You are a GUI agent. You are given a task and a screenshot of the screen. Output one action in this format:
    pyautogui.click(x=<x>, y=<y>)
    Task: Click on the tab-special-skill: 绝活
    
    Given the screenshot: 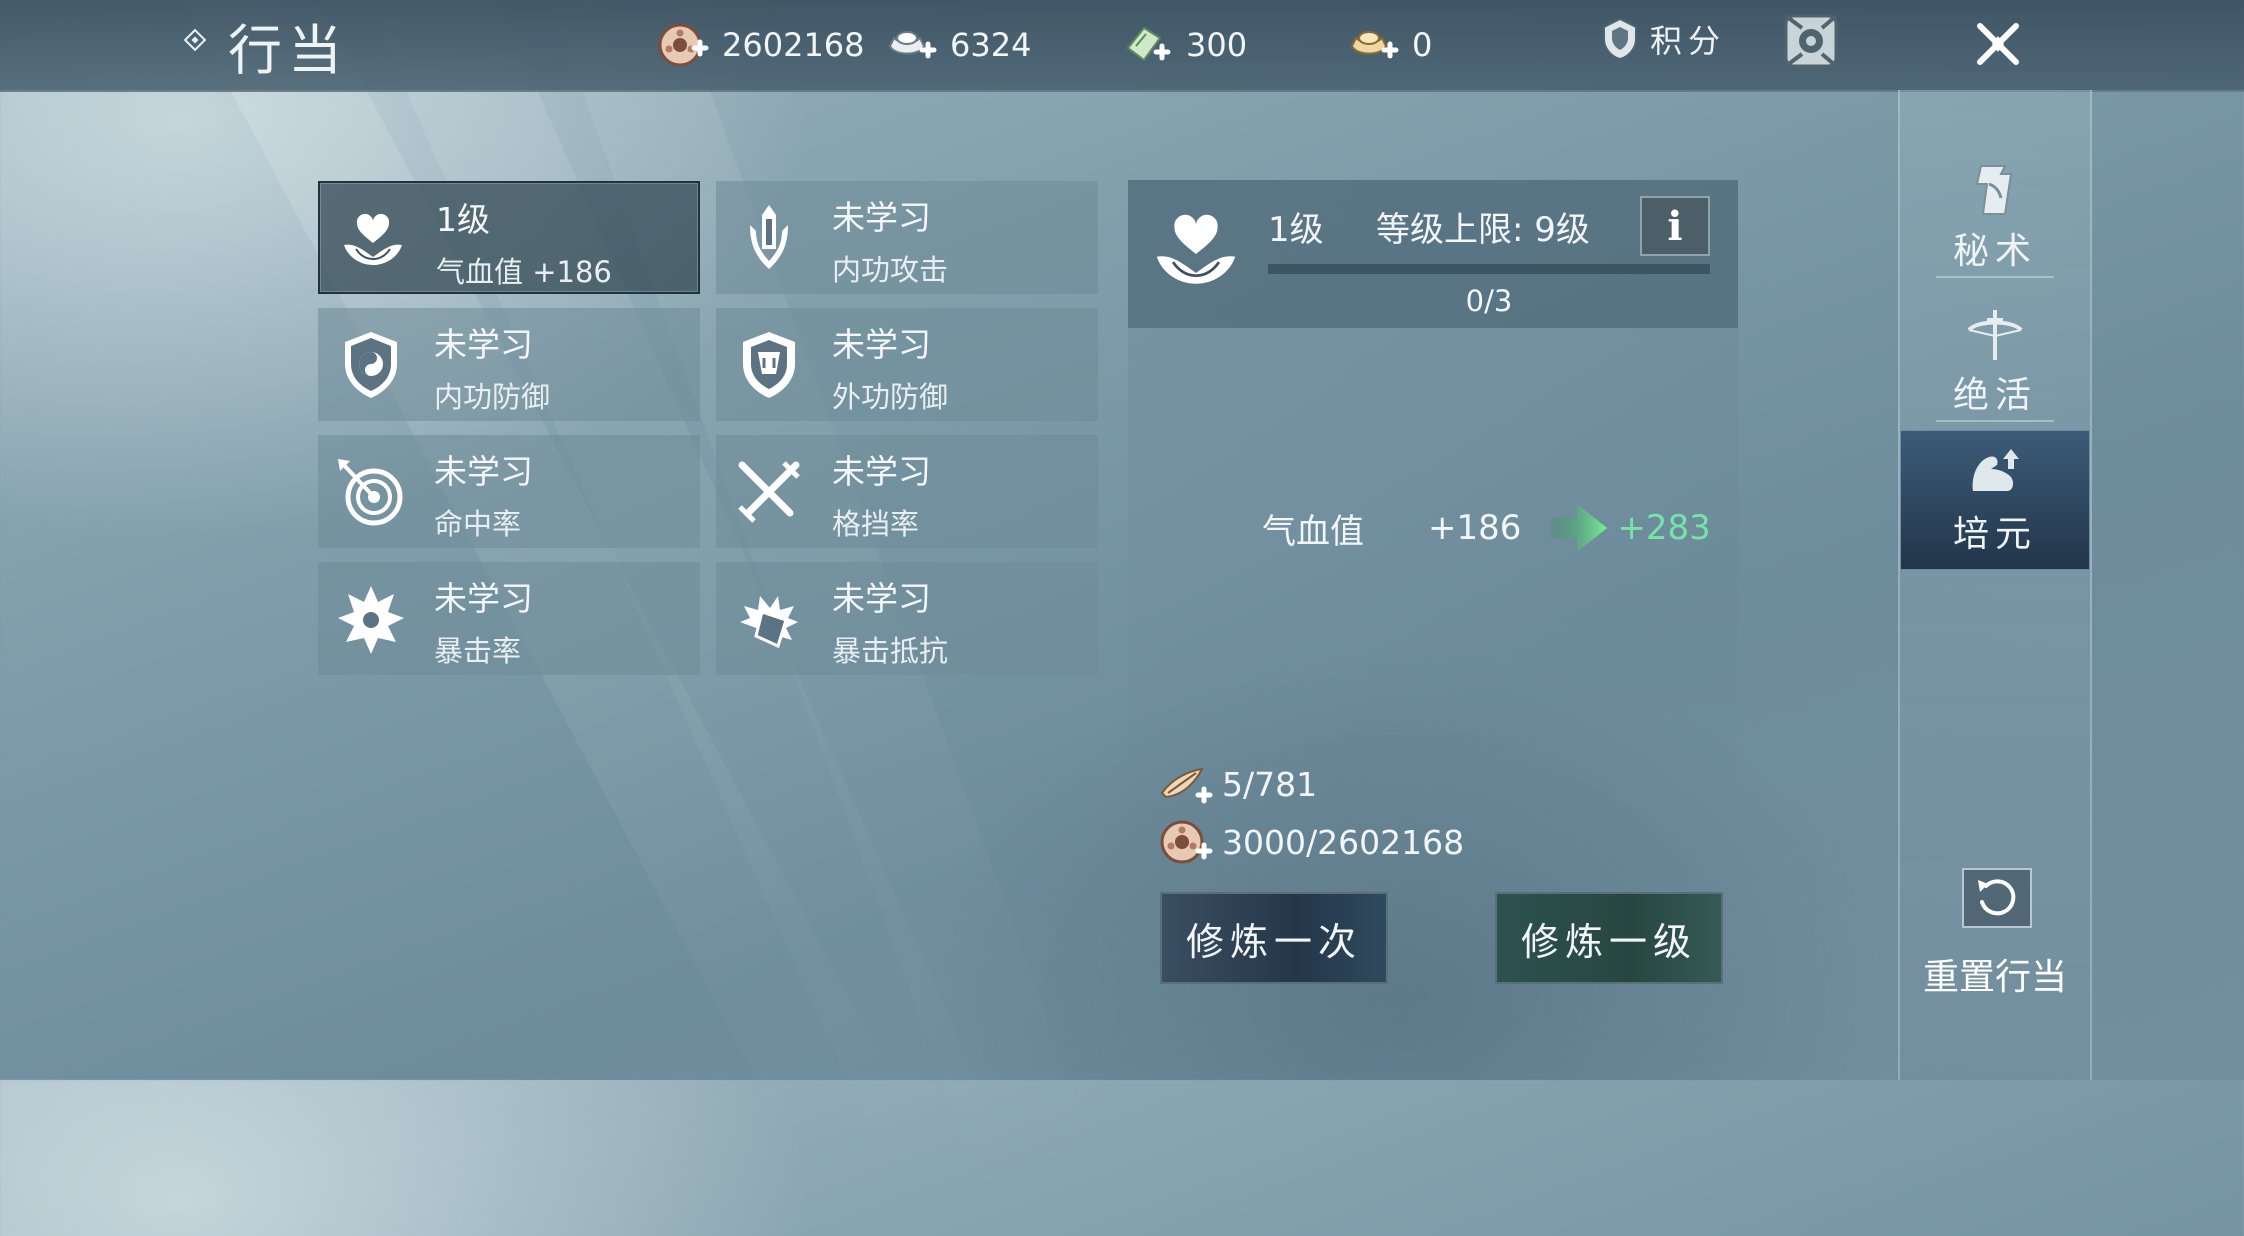 What is the action you would take?
    pyautogui.click(x=1995, y=362)
    